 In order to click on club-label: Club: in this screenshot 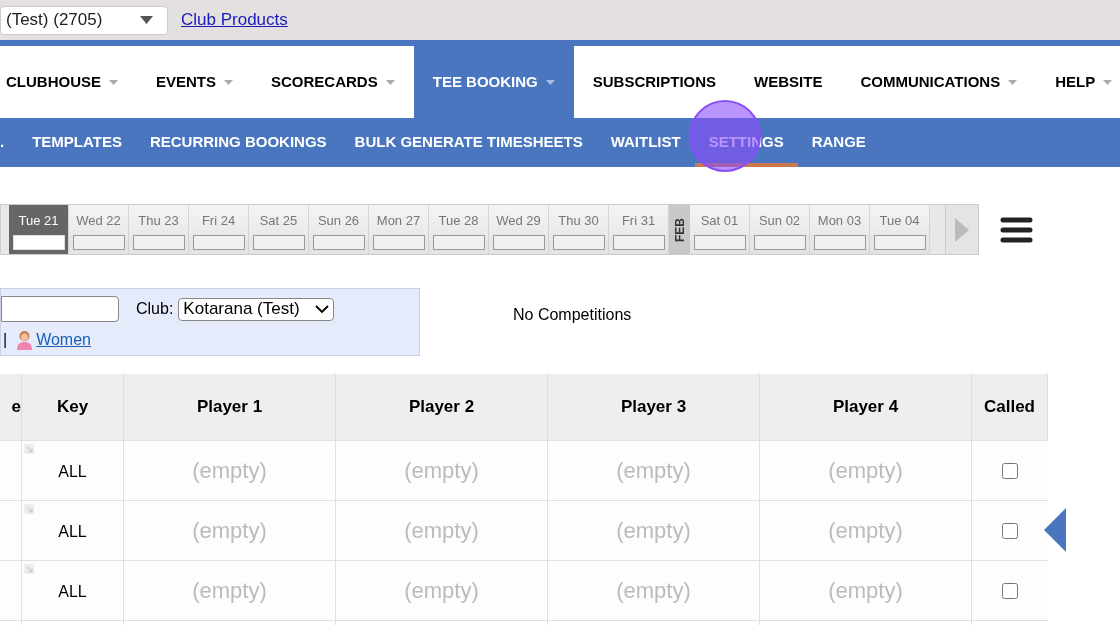, I will do `click(155, 309)`.